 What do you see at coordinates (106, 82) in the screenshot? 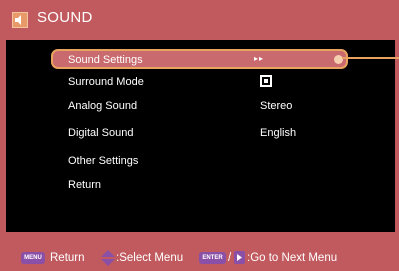
I see `menu-item-label: Surround Mode` at bounding box center [106, 82].